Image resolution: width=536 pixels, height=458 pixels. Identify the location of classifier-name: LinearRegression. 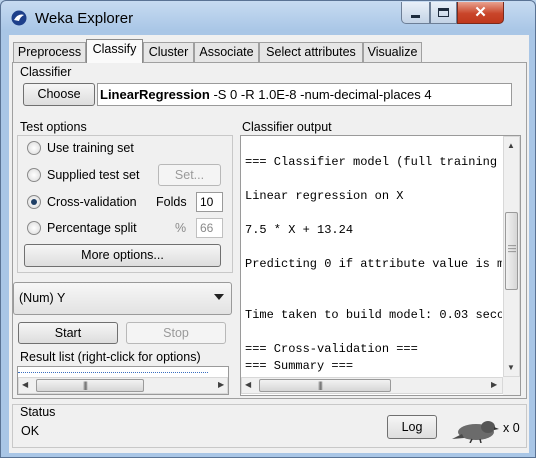
(155, 94).